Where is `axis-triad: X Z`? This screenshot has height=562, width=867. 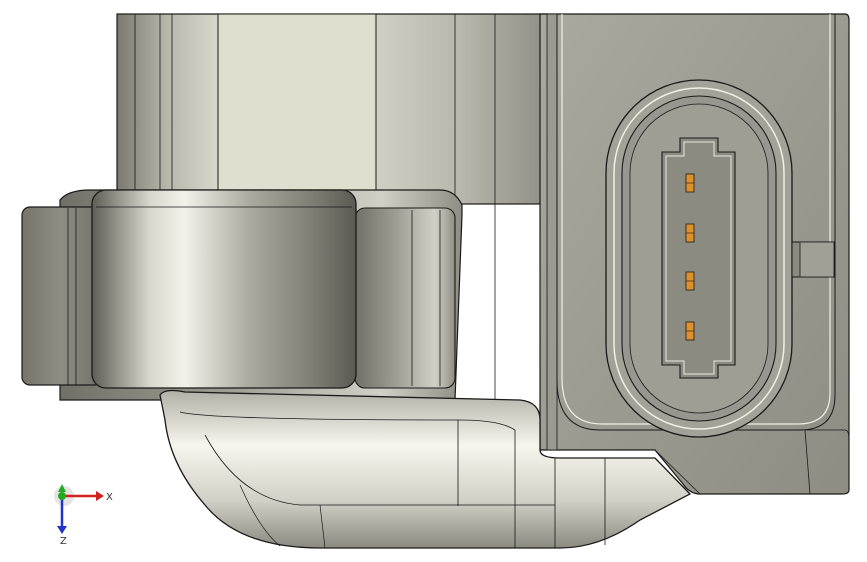 axis-triad: X Z is located at coordinates (83, 515).